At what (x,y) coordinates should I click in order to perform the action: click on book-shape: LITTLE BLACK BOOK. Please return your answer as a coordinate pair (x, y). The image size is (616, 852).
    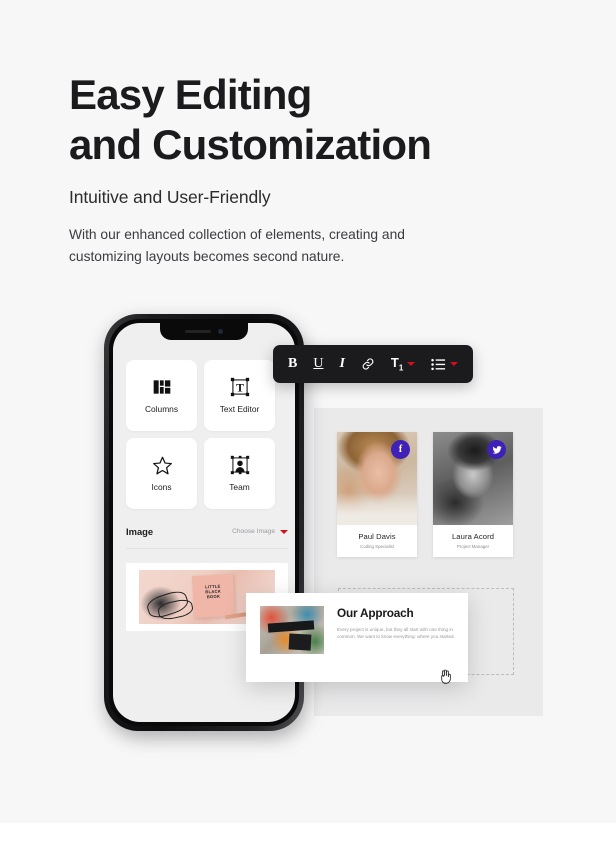
    Looking at the image, I should click on (214, 596).